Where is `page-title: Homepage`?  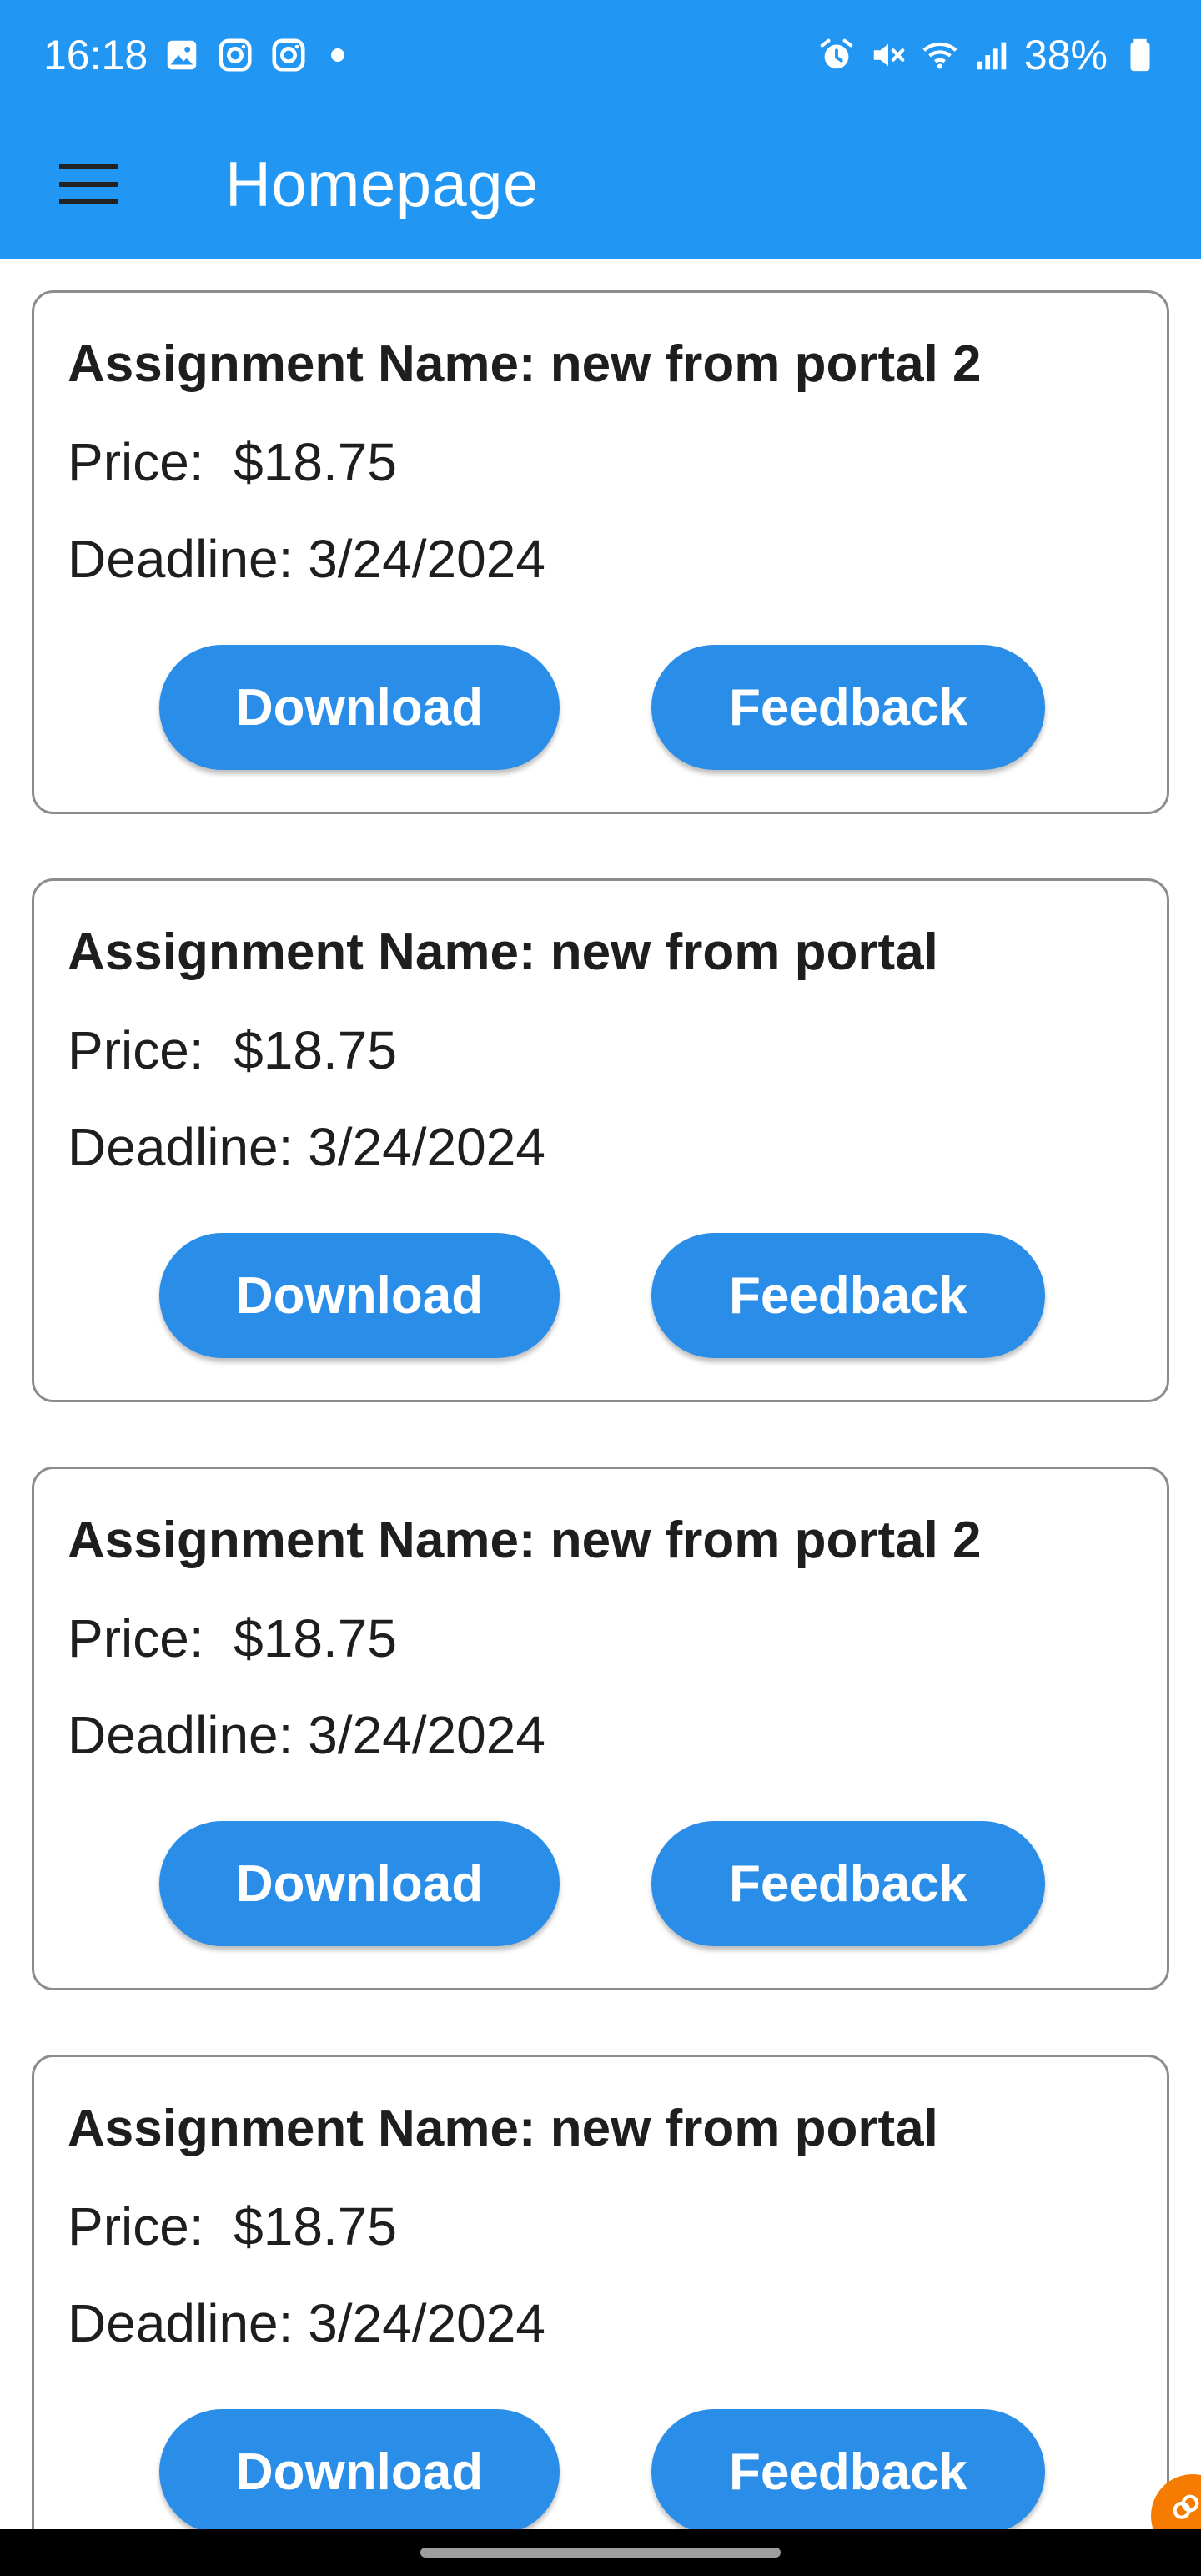 page-title: Homepage is located at coordinates (382, 184).